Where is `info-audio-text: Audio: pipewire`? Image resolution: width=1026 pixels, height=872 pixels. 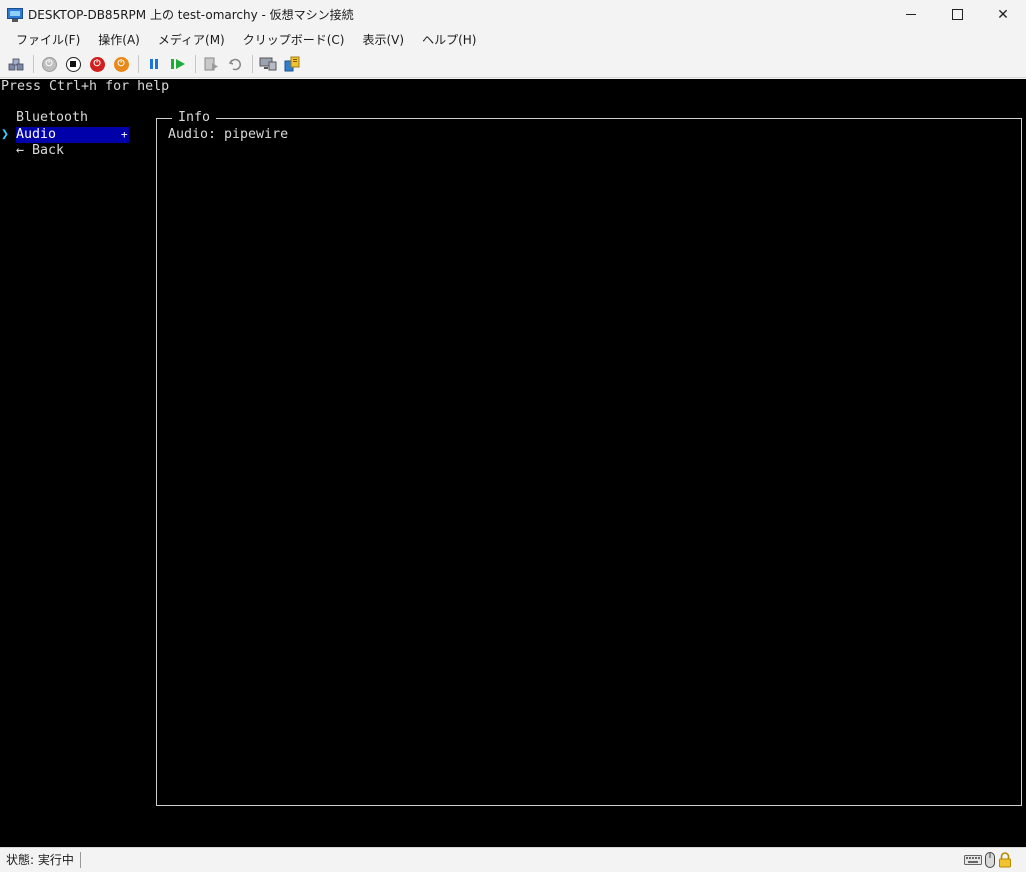 info-audio-text: Audio: pipewire is located at coordinates (228, 134).